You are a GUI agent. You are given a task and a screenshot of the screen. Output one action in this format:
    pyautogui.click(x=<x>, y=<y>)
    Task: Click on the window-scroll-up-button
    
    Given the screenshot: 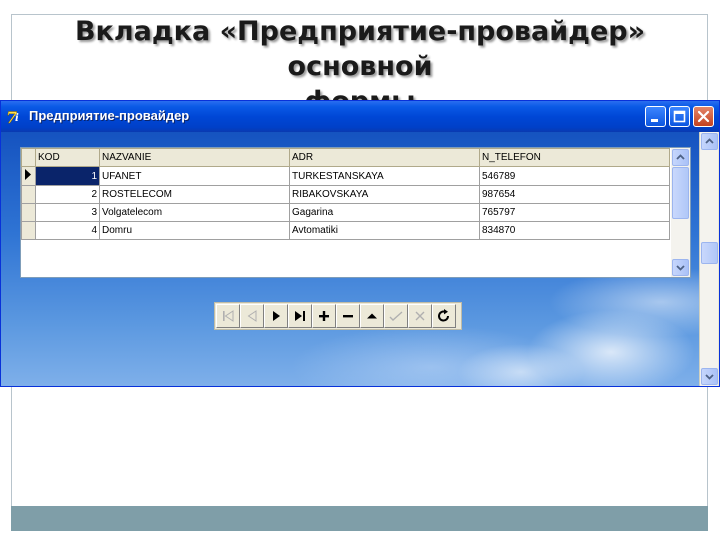 What is the action you would take?
    pyautogui.click(x=709, y=141)
    